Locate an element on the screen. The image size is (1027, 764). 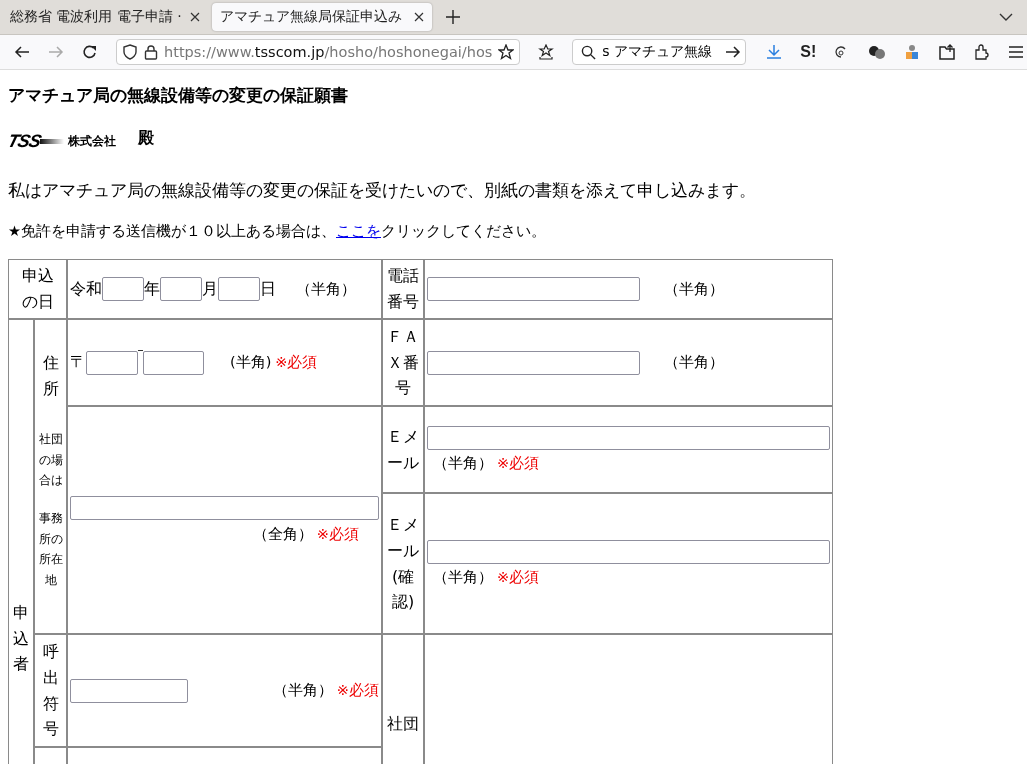
page-title: アマチュア局の無線設備等の変更の保証願書 is located at coordinates (178, 96).